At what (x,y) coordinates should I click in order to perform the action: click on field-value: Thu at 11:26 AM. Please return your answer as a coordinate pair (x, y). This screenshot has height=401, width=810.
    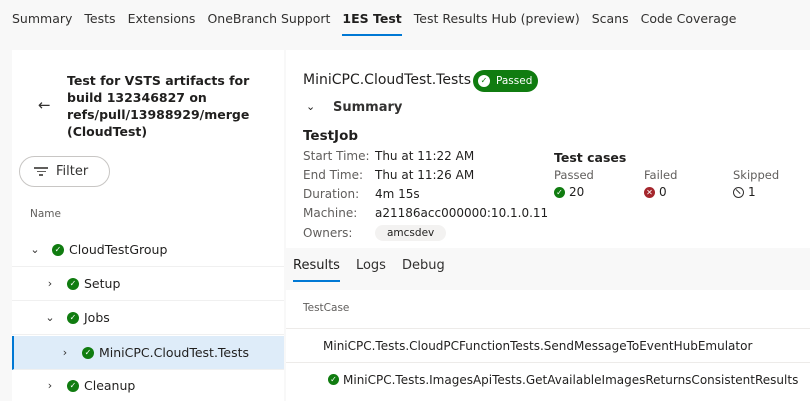
    Looking at the image, I should click on (425, 175).